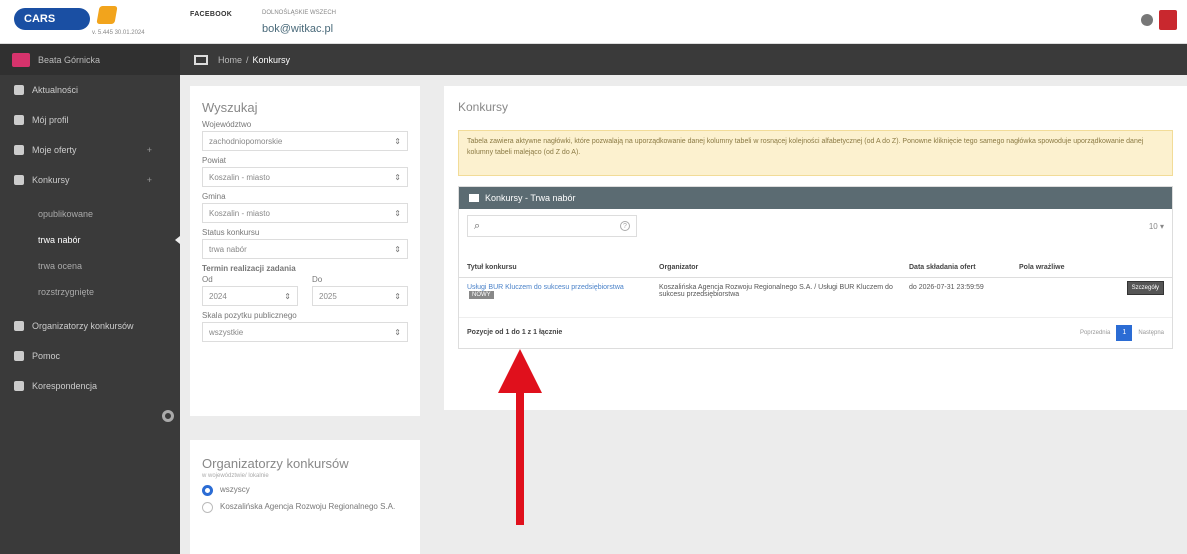 This screenshot has height=554, width=1187. What do you see at coordinates (226, 332) in the screenshot?
I see `select-value: wszystkie` at bounding box center [226, 332].